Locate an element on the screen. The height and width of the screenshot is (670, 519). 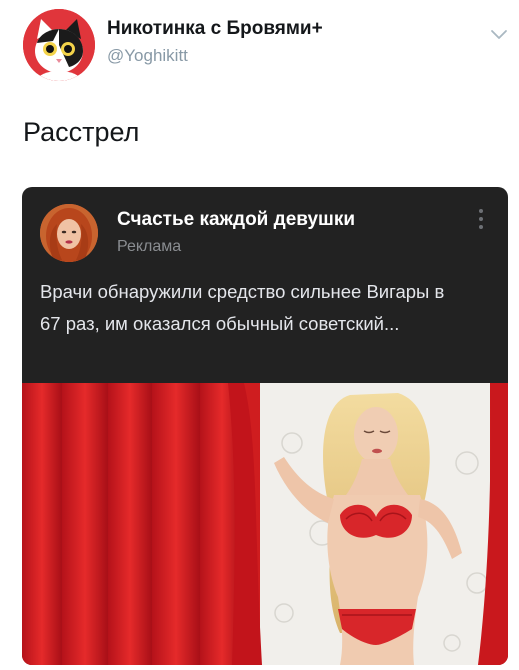
author-display-name: Никотинка с Бровями+ is located at coordinates (215, 29).